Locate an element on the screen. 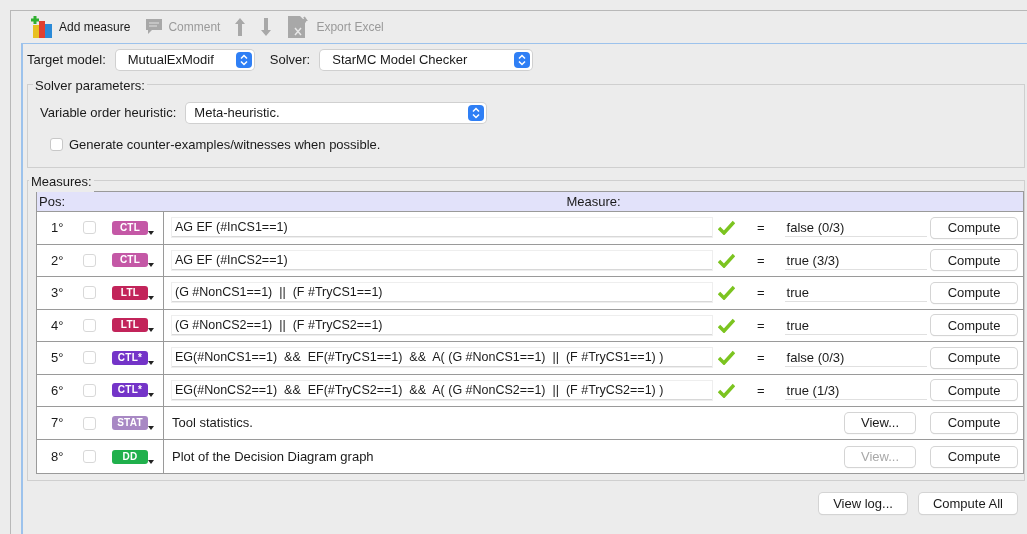 This screenshot has width=1027, height=534. solver-dropdown: StarMC Model Checker is located at coordinates (426, 60).